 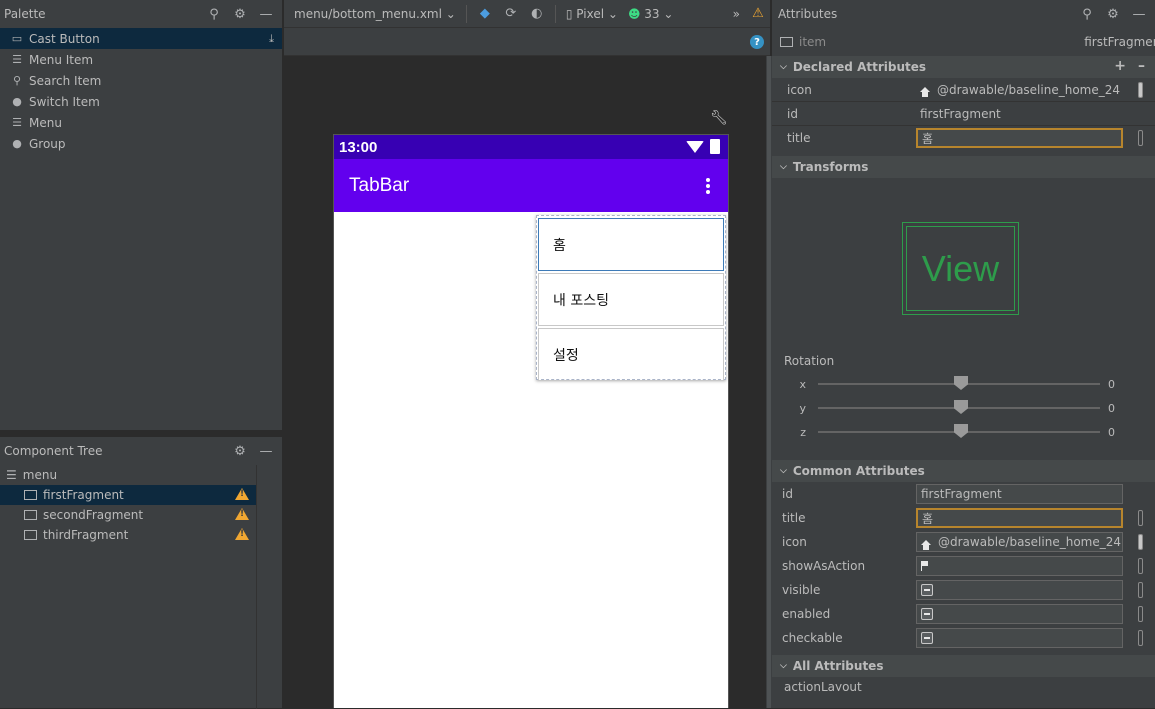 What do you see at coordinates (271, 39) in the screenshot?
I see `download-icon: ⤓` at bounding box center [271, 39].